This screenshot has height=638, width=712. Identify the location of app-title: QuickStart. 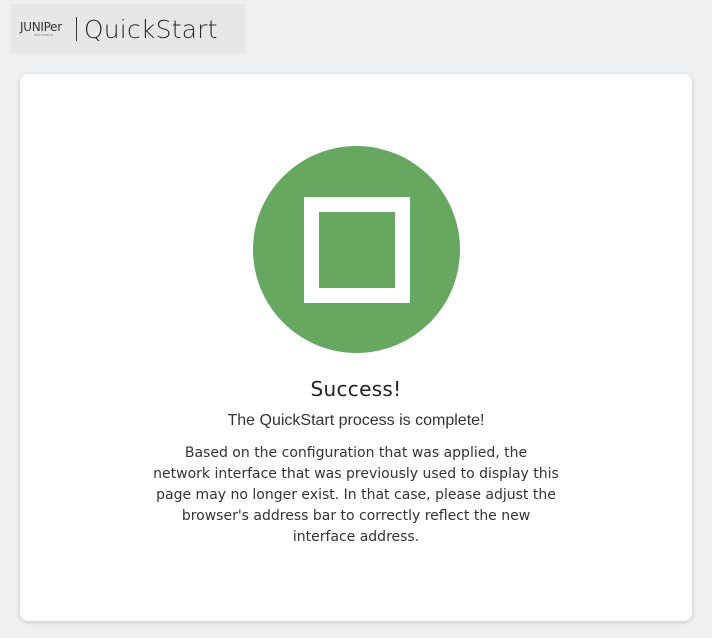
(150, 29).